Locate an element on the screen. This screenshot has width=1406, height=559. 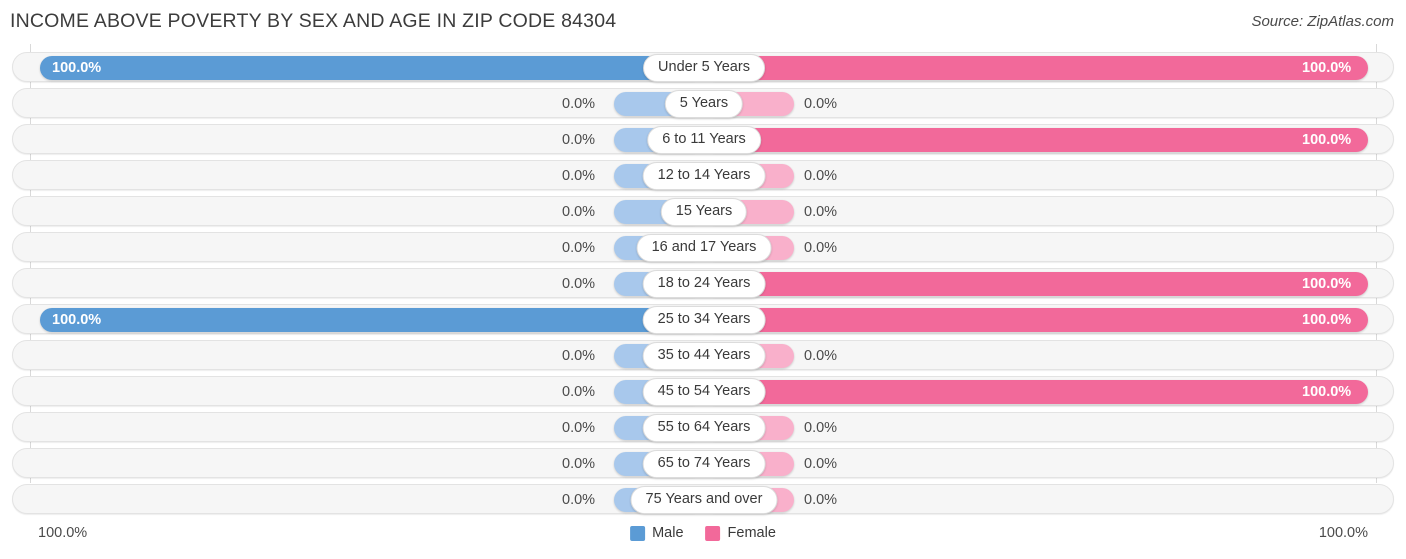
bar-pair: 100.0% 100.0% Under 5 Years is located at coordinates (704, 68).